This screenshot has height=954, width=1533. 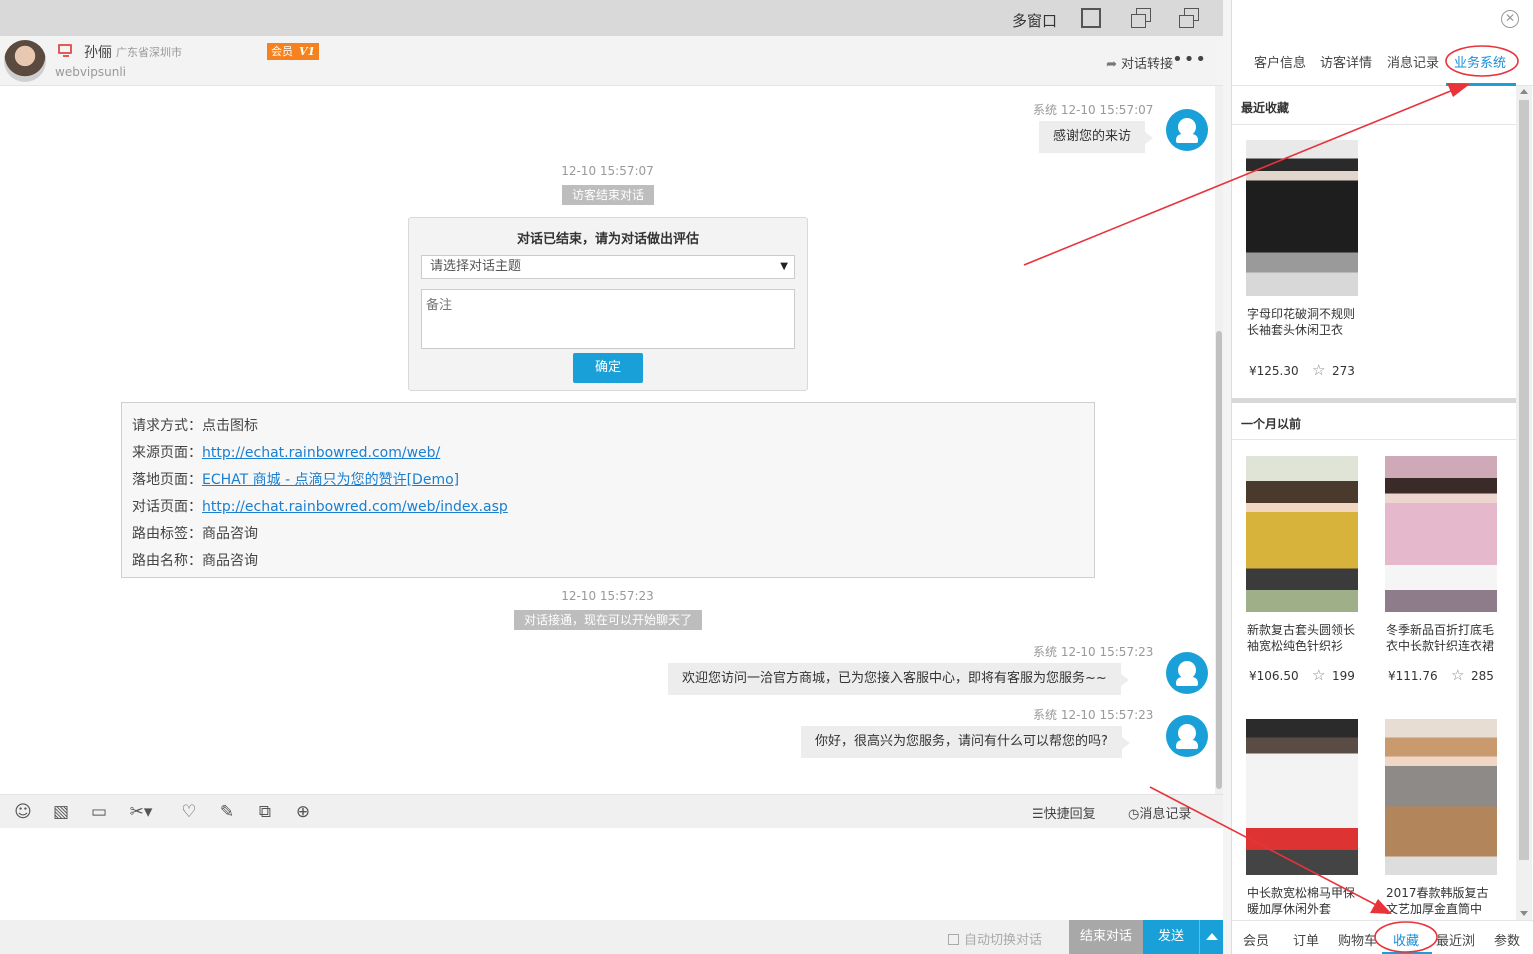 I want to click on desktop-icon, so click(x=65, y=50).